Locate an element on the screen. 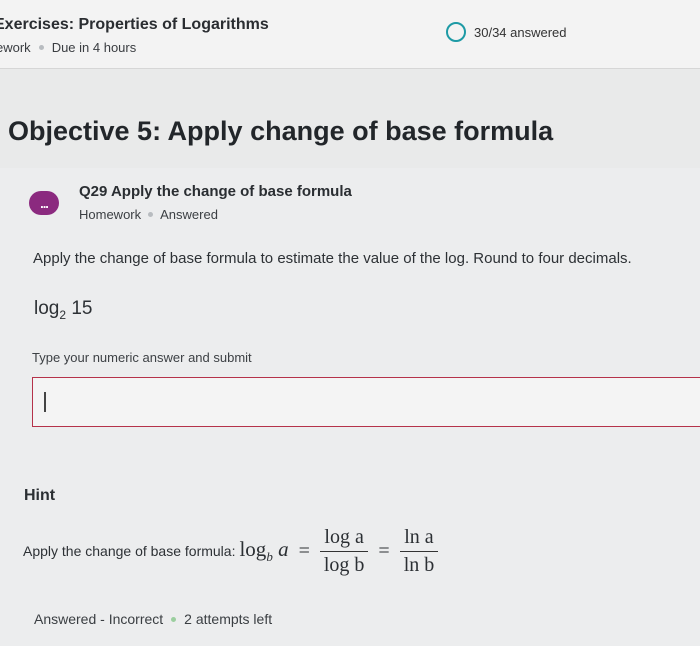  formula-lead: logb a is located at coordinates (263, 551).